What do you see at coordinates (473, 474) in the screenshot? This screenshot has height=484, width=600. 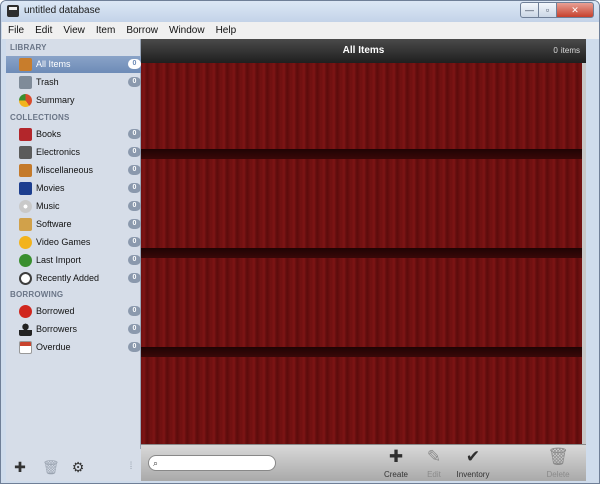 I see `inventory-label: Inventory` at bounding box center [473, 474].